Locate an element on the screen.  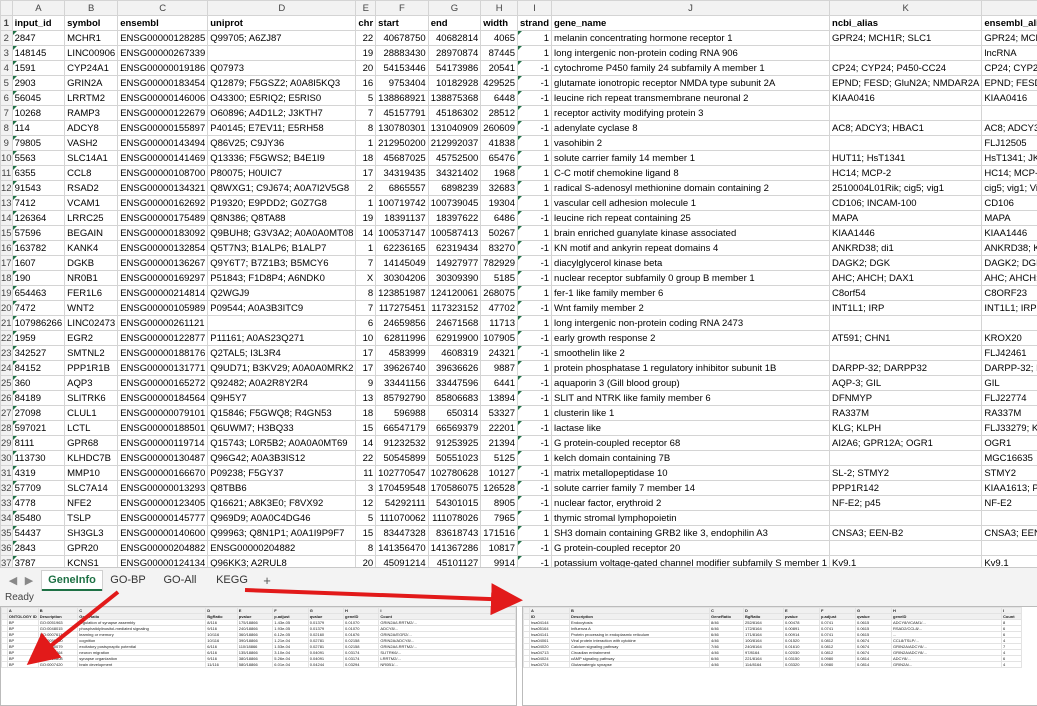
column-header: I is located at coordinates (534, 8).